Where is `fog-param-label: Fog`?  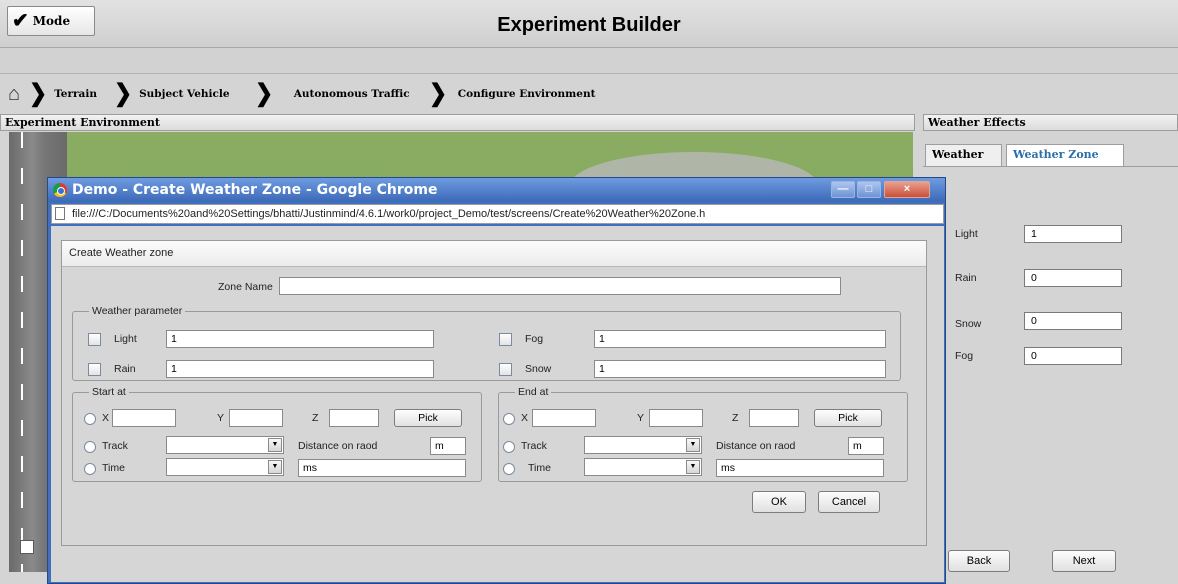 fog-param-label: Fog is located at coordinates (534, 339).